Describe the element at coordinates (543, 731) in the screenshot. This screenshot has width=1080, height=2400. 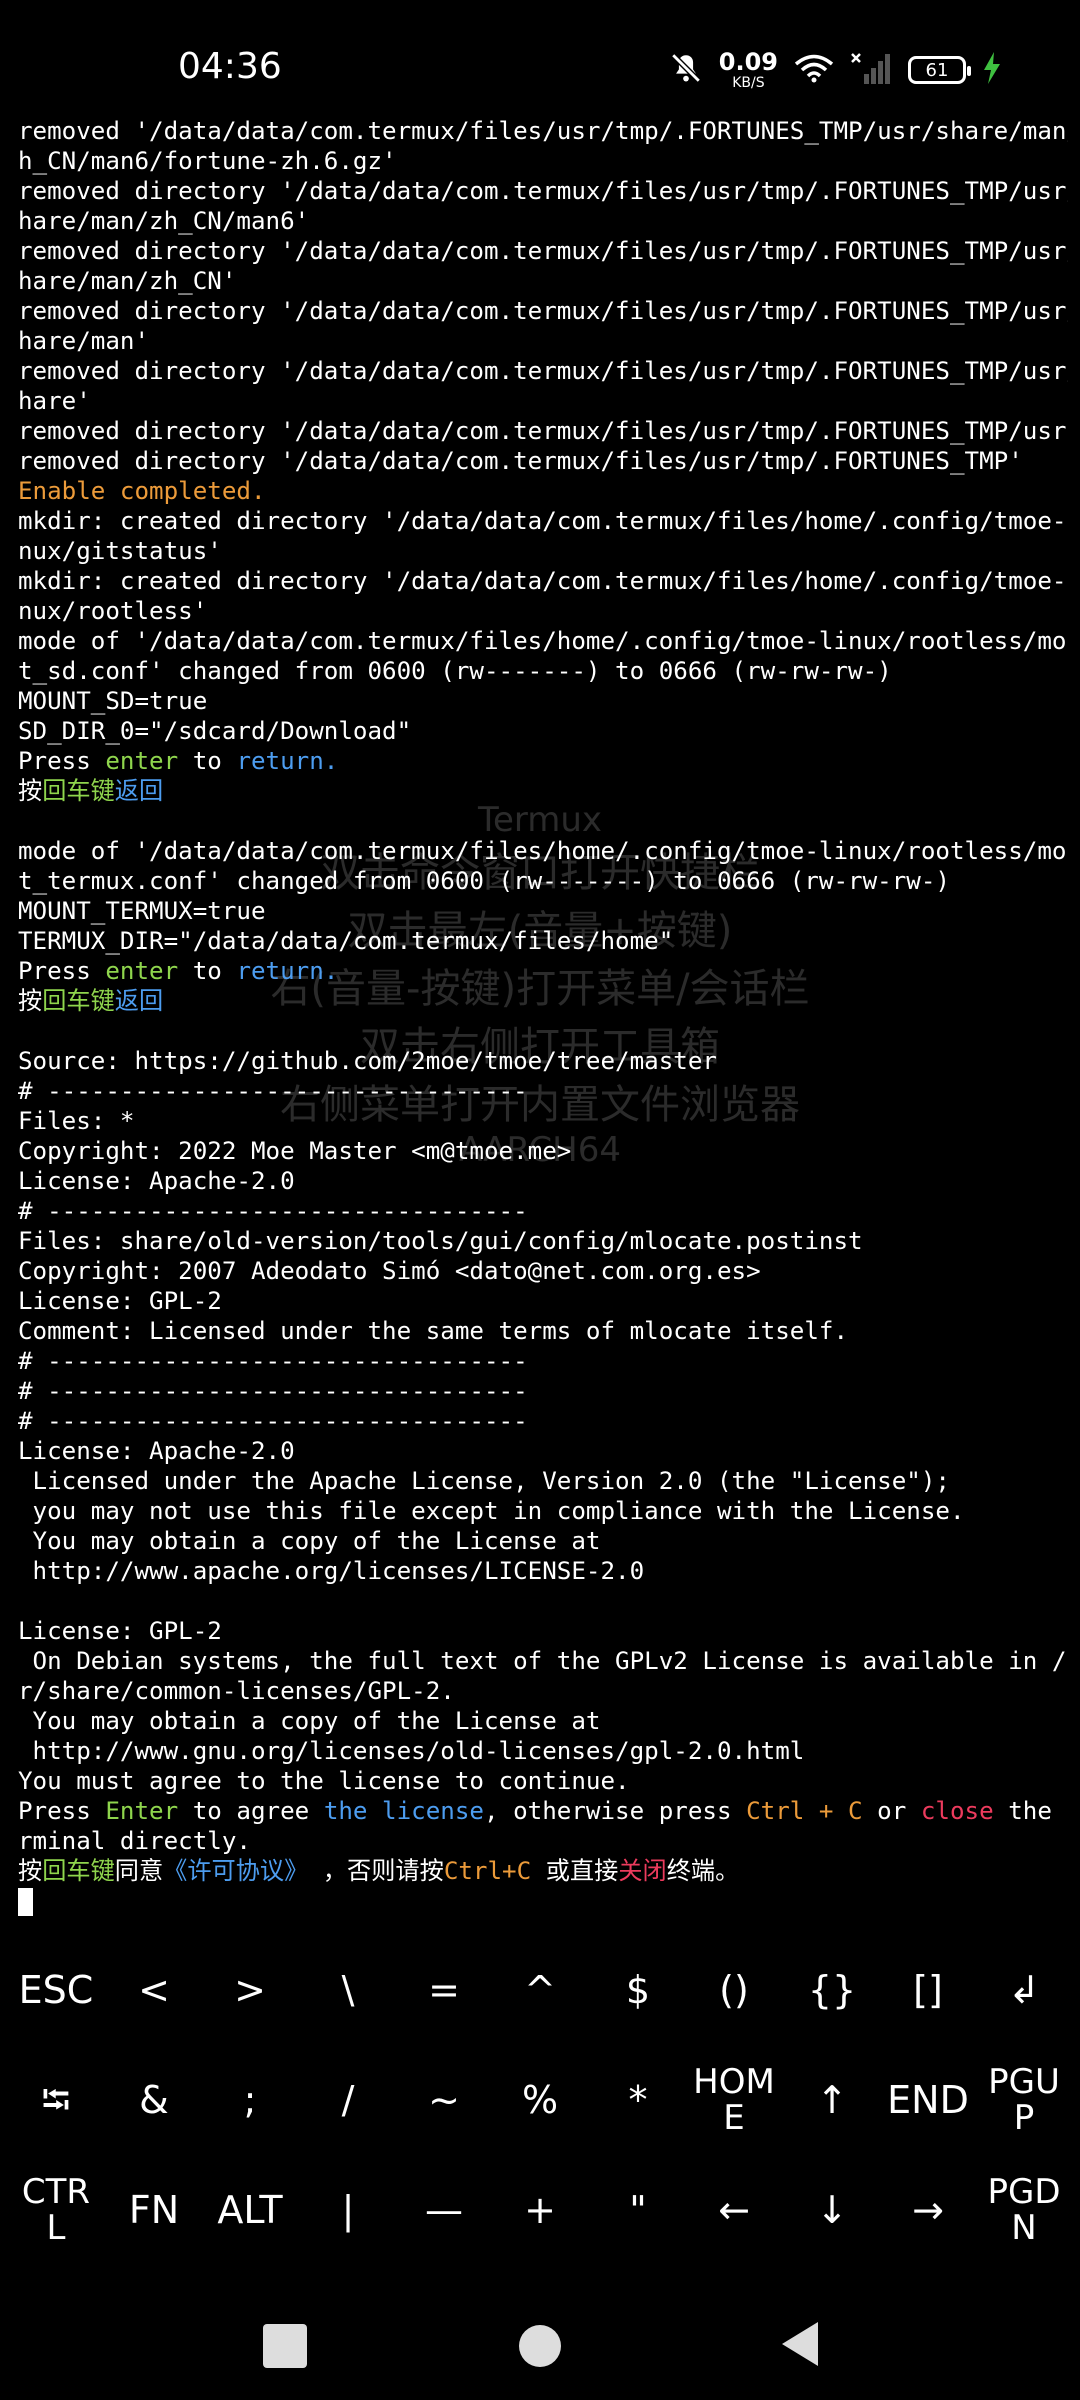
I see `terminal-line: SD_DIR_0="/sdcard/Download"` at that location.